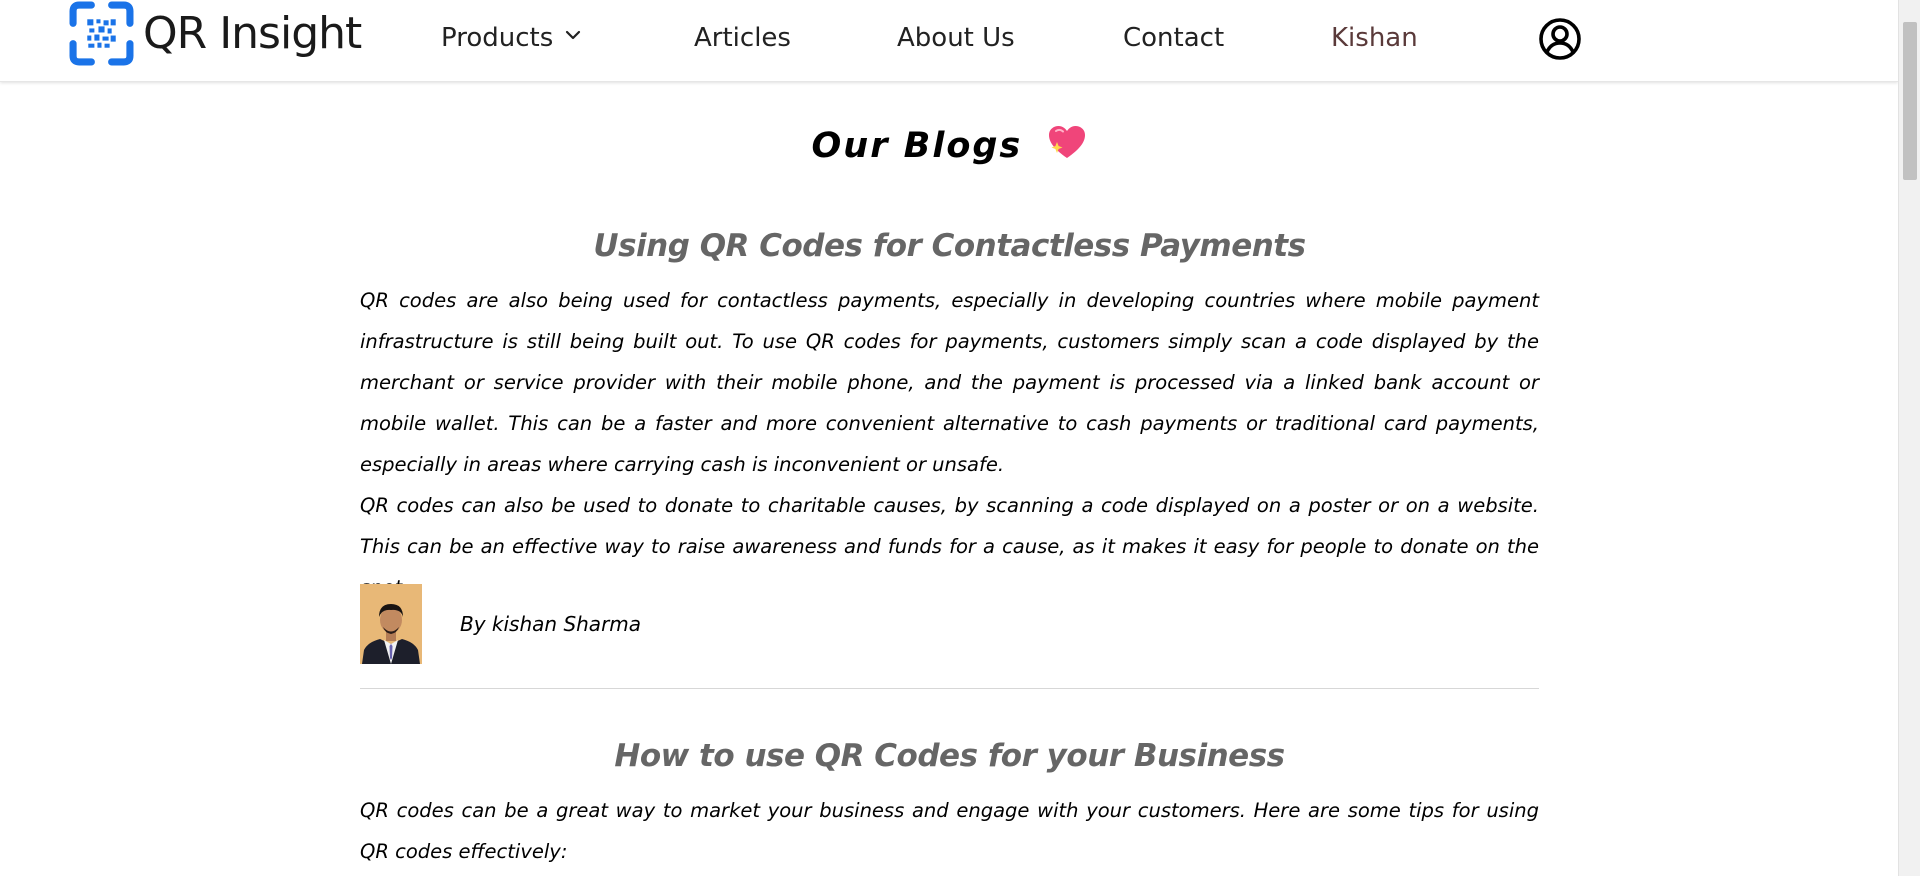  What do you see at coordinates (1560, 39) in the screenshot?
I see `user-circle-icon` at bounding box center [1560, 39].